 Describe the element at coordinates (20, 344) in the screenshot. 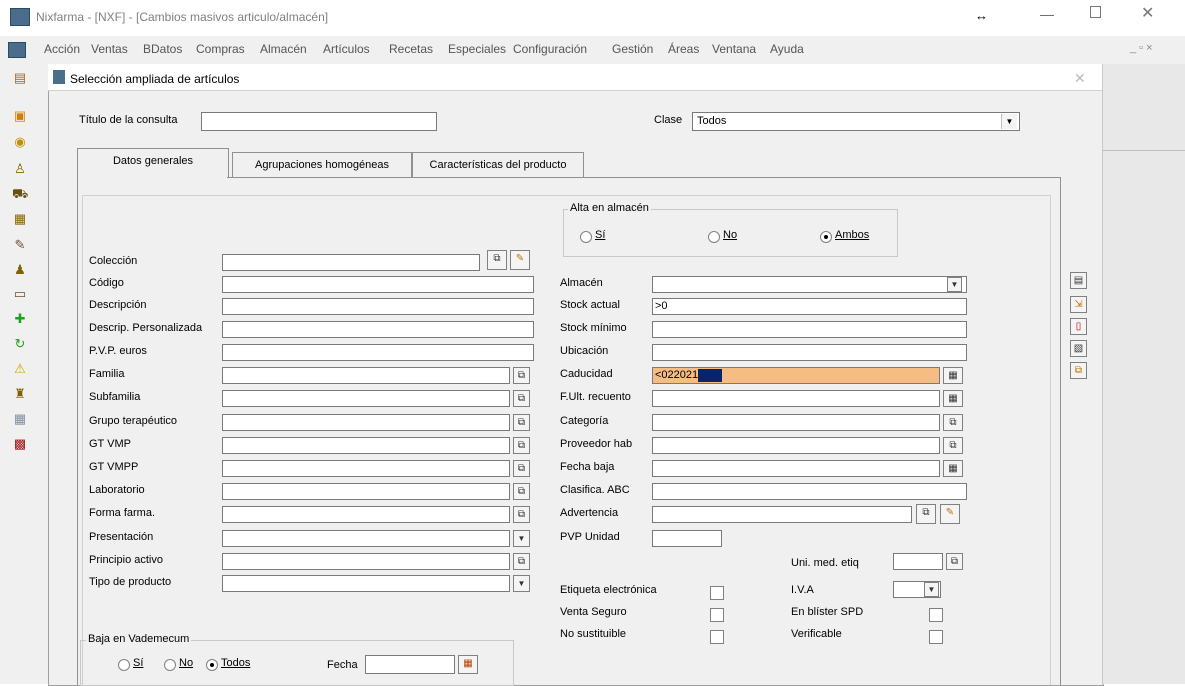

I see `tool-refresh-icon: ↻` at that location.